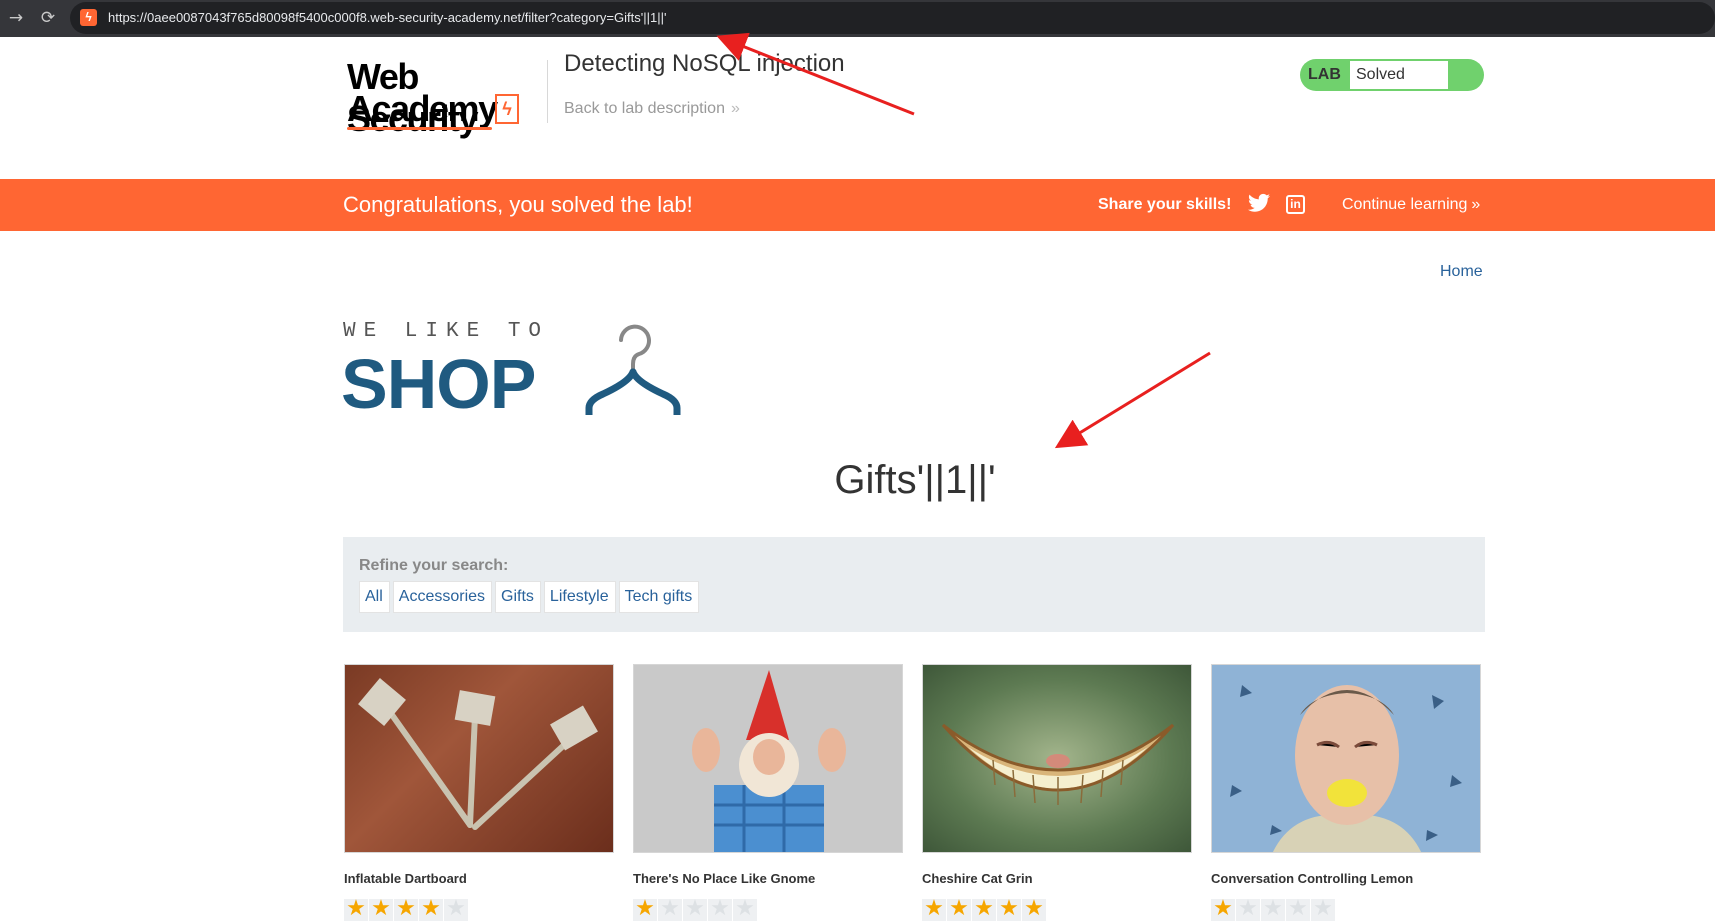  I want to click on product-card: There's No Place Like Gnome ★ ★ ★ ★ ★, so click(768, 792).